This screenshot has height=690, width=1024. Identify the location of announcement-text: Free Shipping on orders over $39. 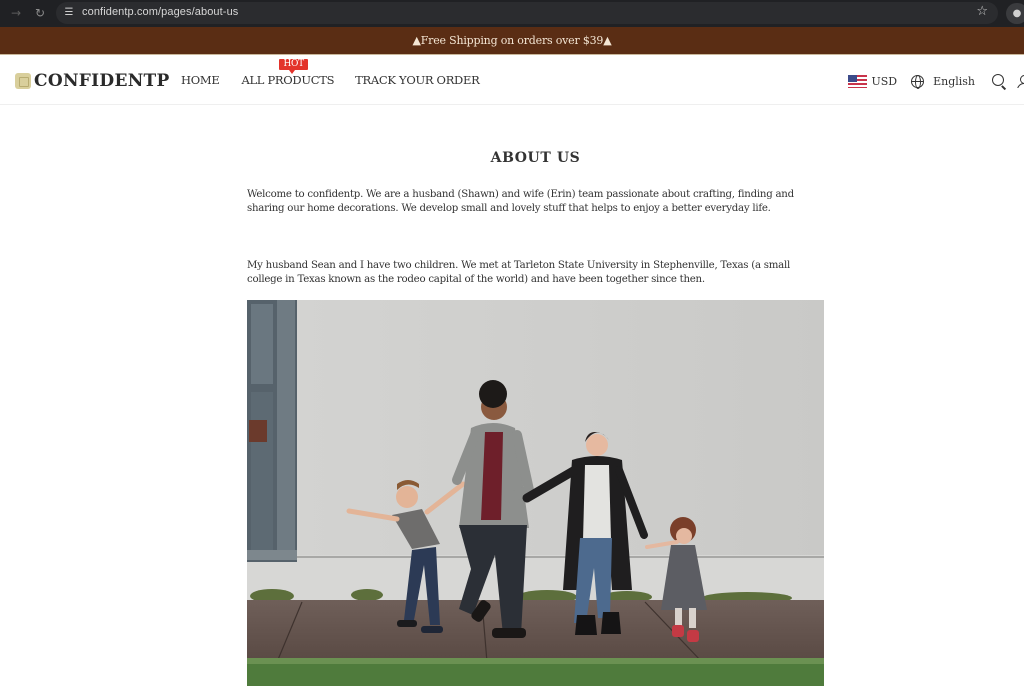
(512, 40).